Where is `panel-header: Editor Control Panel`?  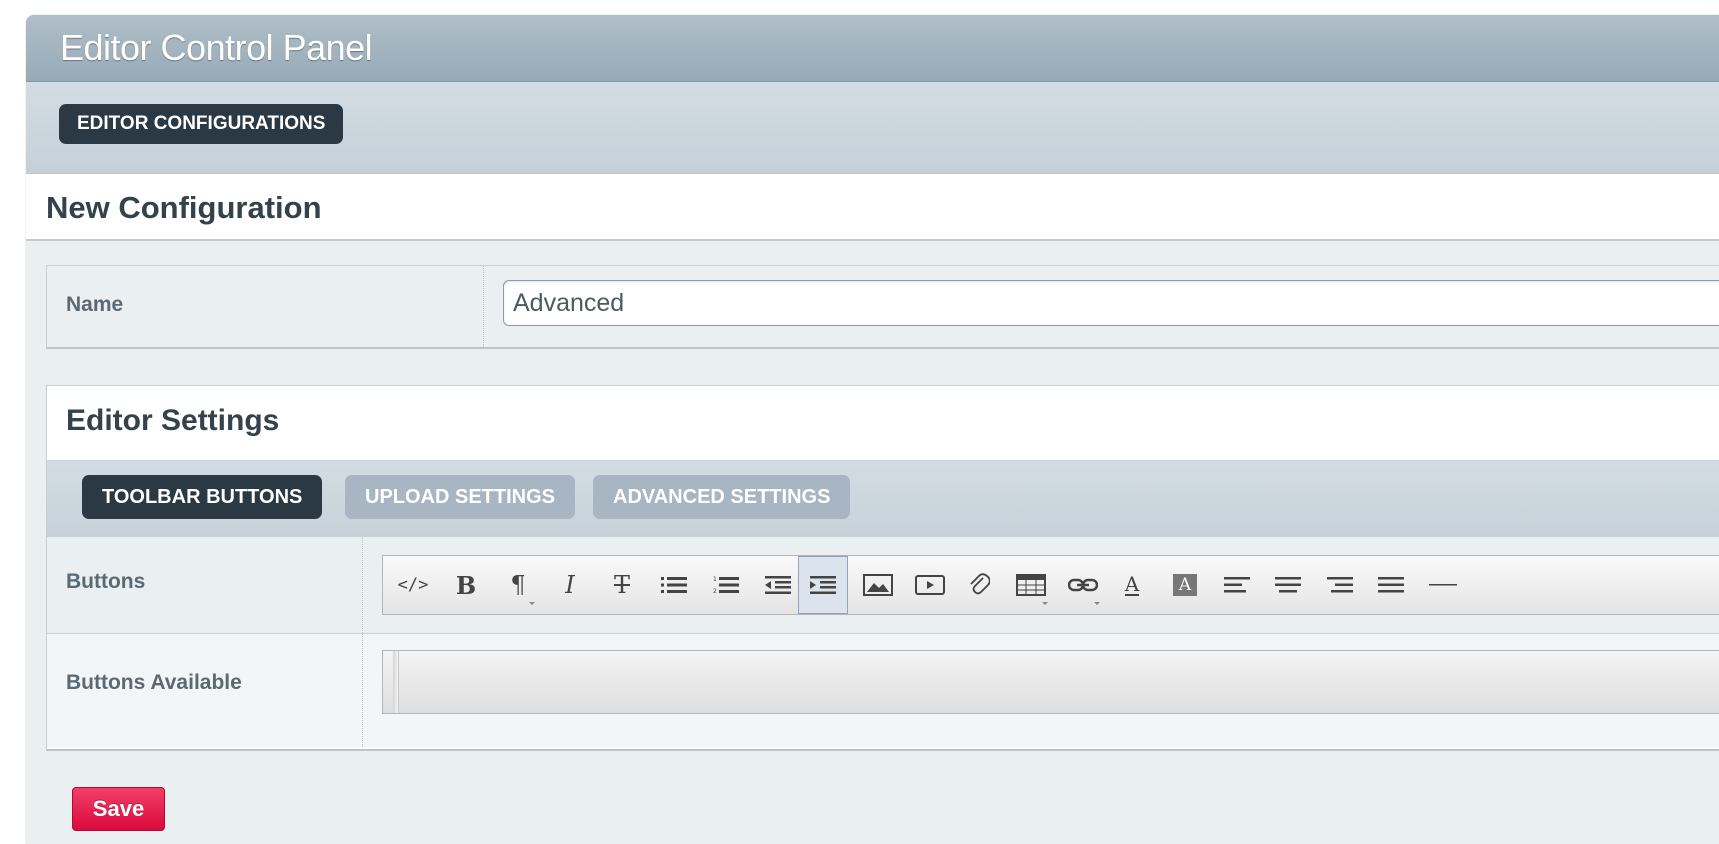 panel-header: Editor Control Panel is located at coordinates (872, 48).